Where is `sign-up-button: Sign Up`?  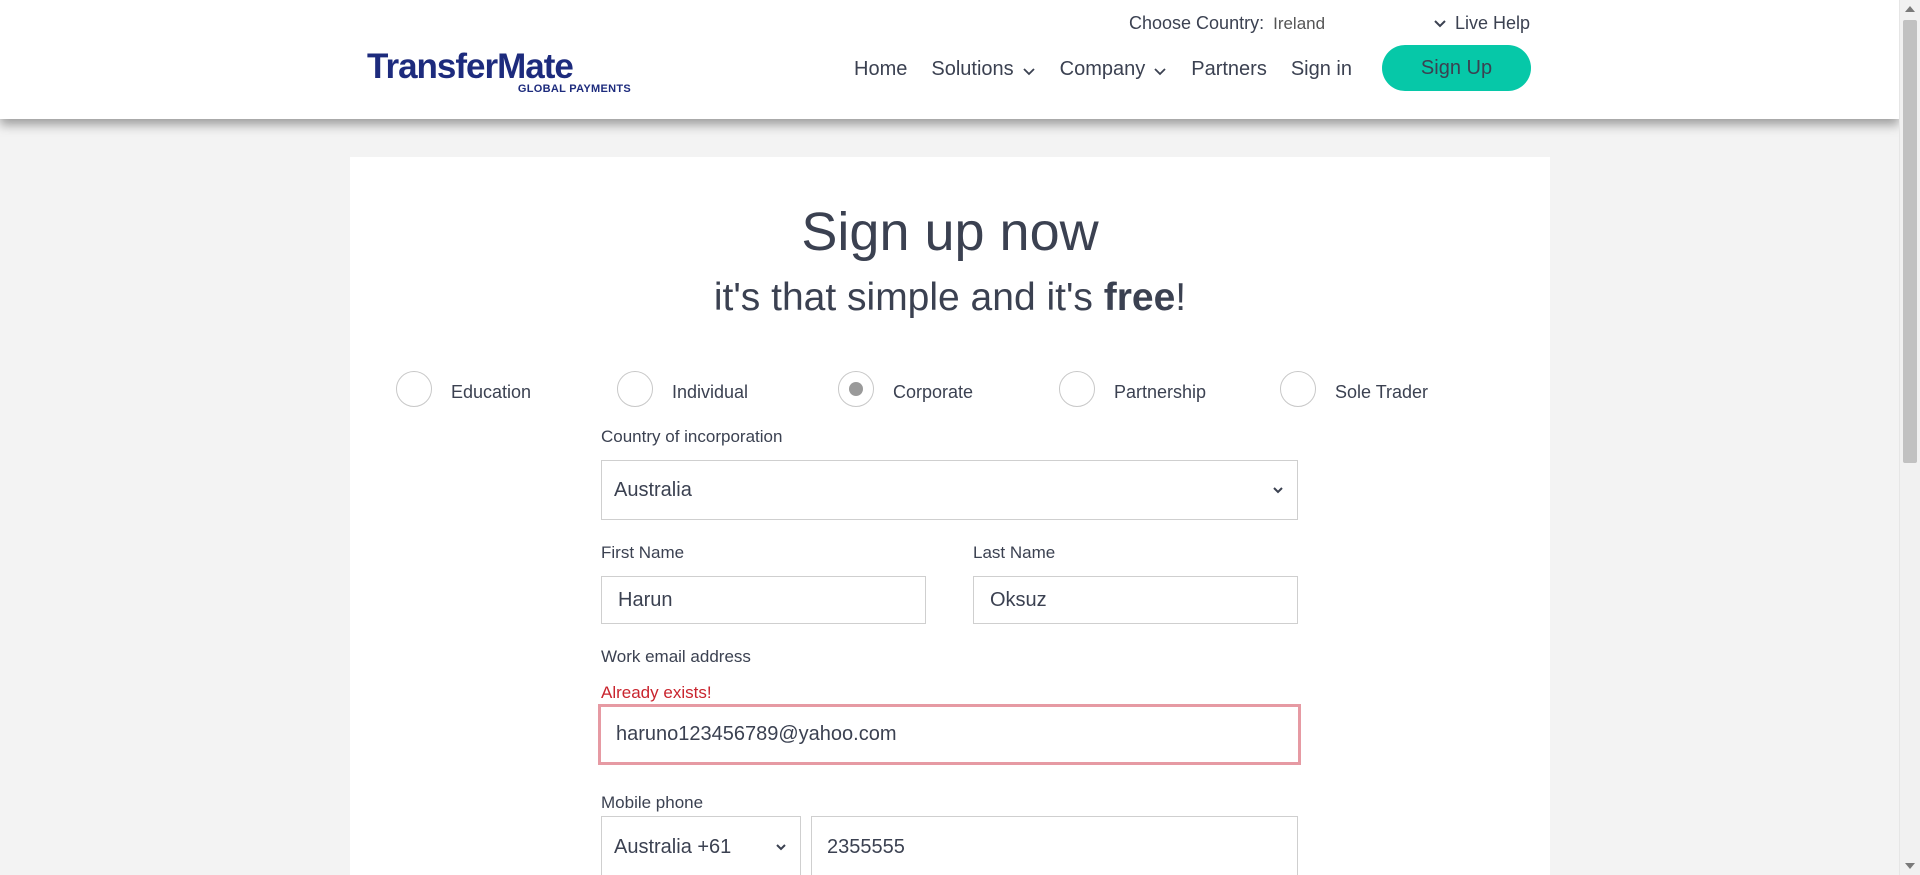
sign-up-button: Sign Up is located at coordinates (1456, 68).